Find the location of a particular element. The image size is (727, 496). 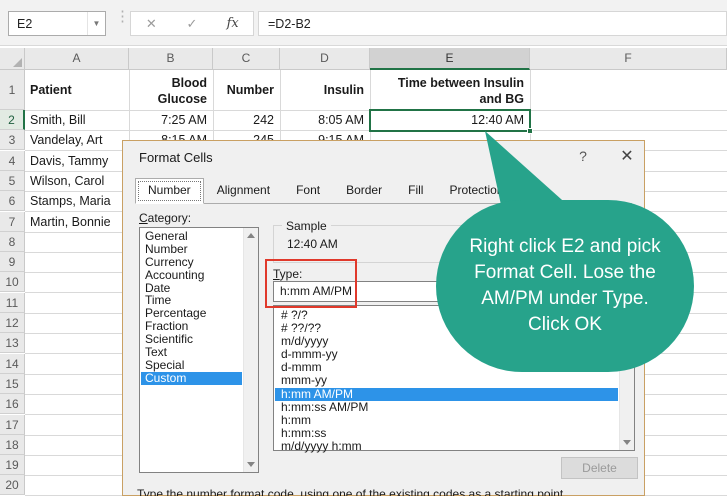

row-header-10: 10 is located at coordinates (12, 282).